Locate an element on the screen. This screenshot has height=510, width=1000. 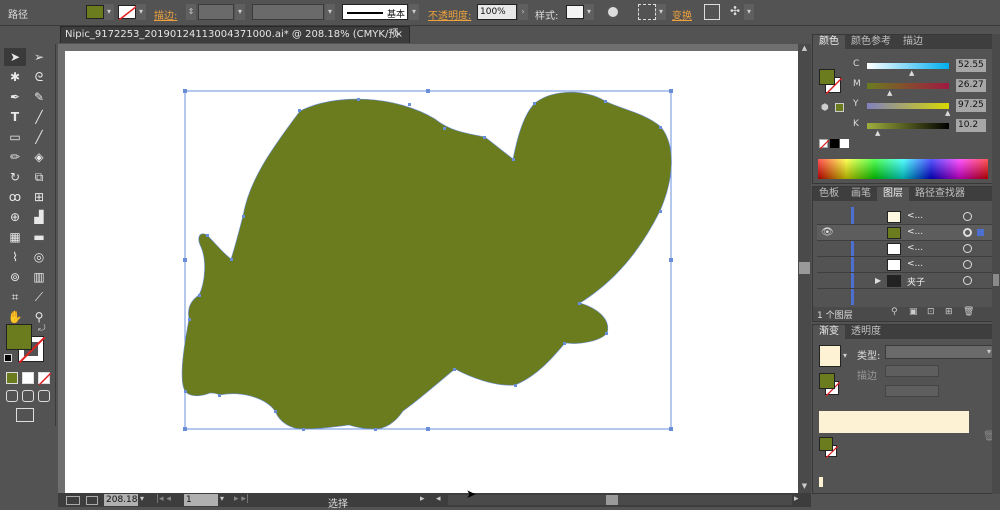
stroke-swatch is located at coordinates (128, 13).